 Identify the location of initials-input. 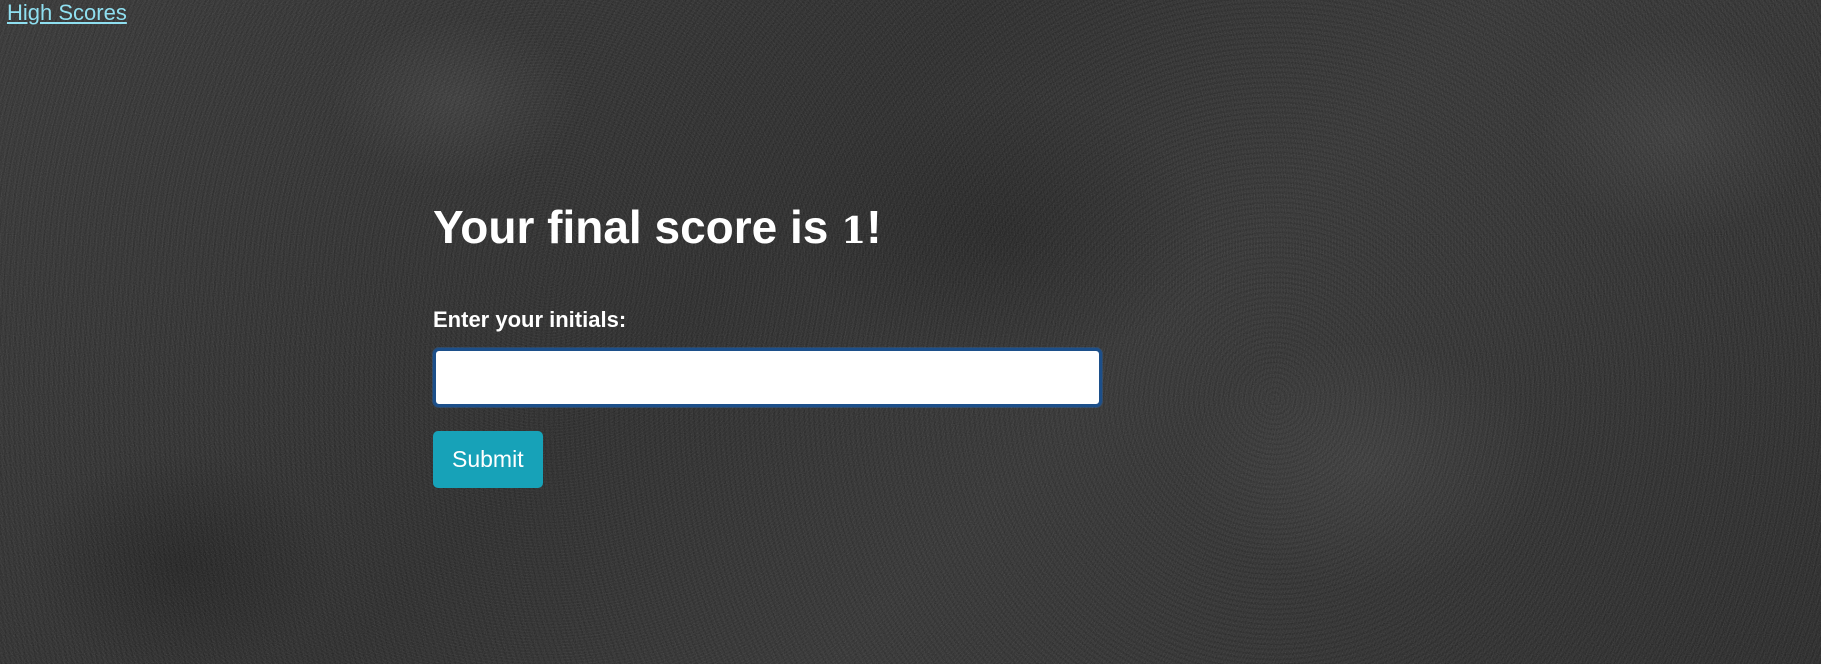
(767, 377).